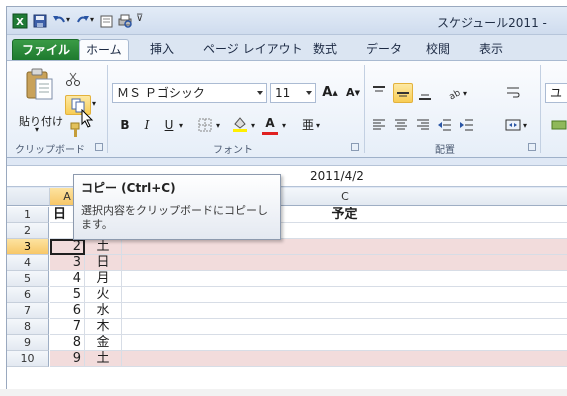 The height and width of the screenshot is (396, 567). What do you see at coordinates (350, 92) in the screenshot?
I see `shrink-font-label: A` at bounding box center [350, 92].